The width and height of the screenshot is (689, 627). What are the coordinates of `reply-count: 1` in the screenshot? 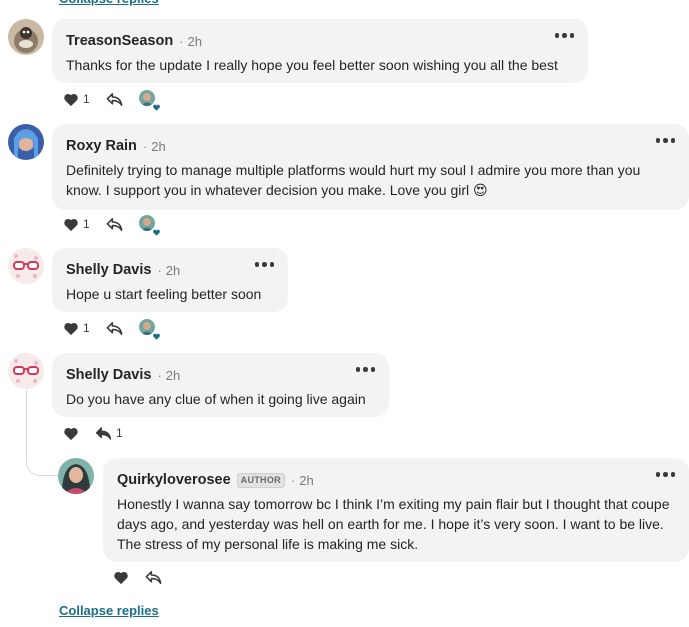 It's located at (119, 433).